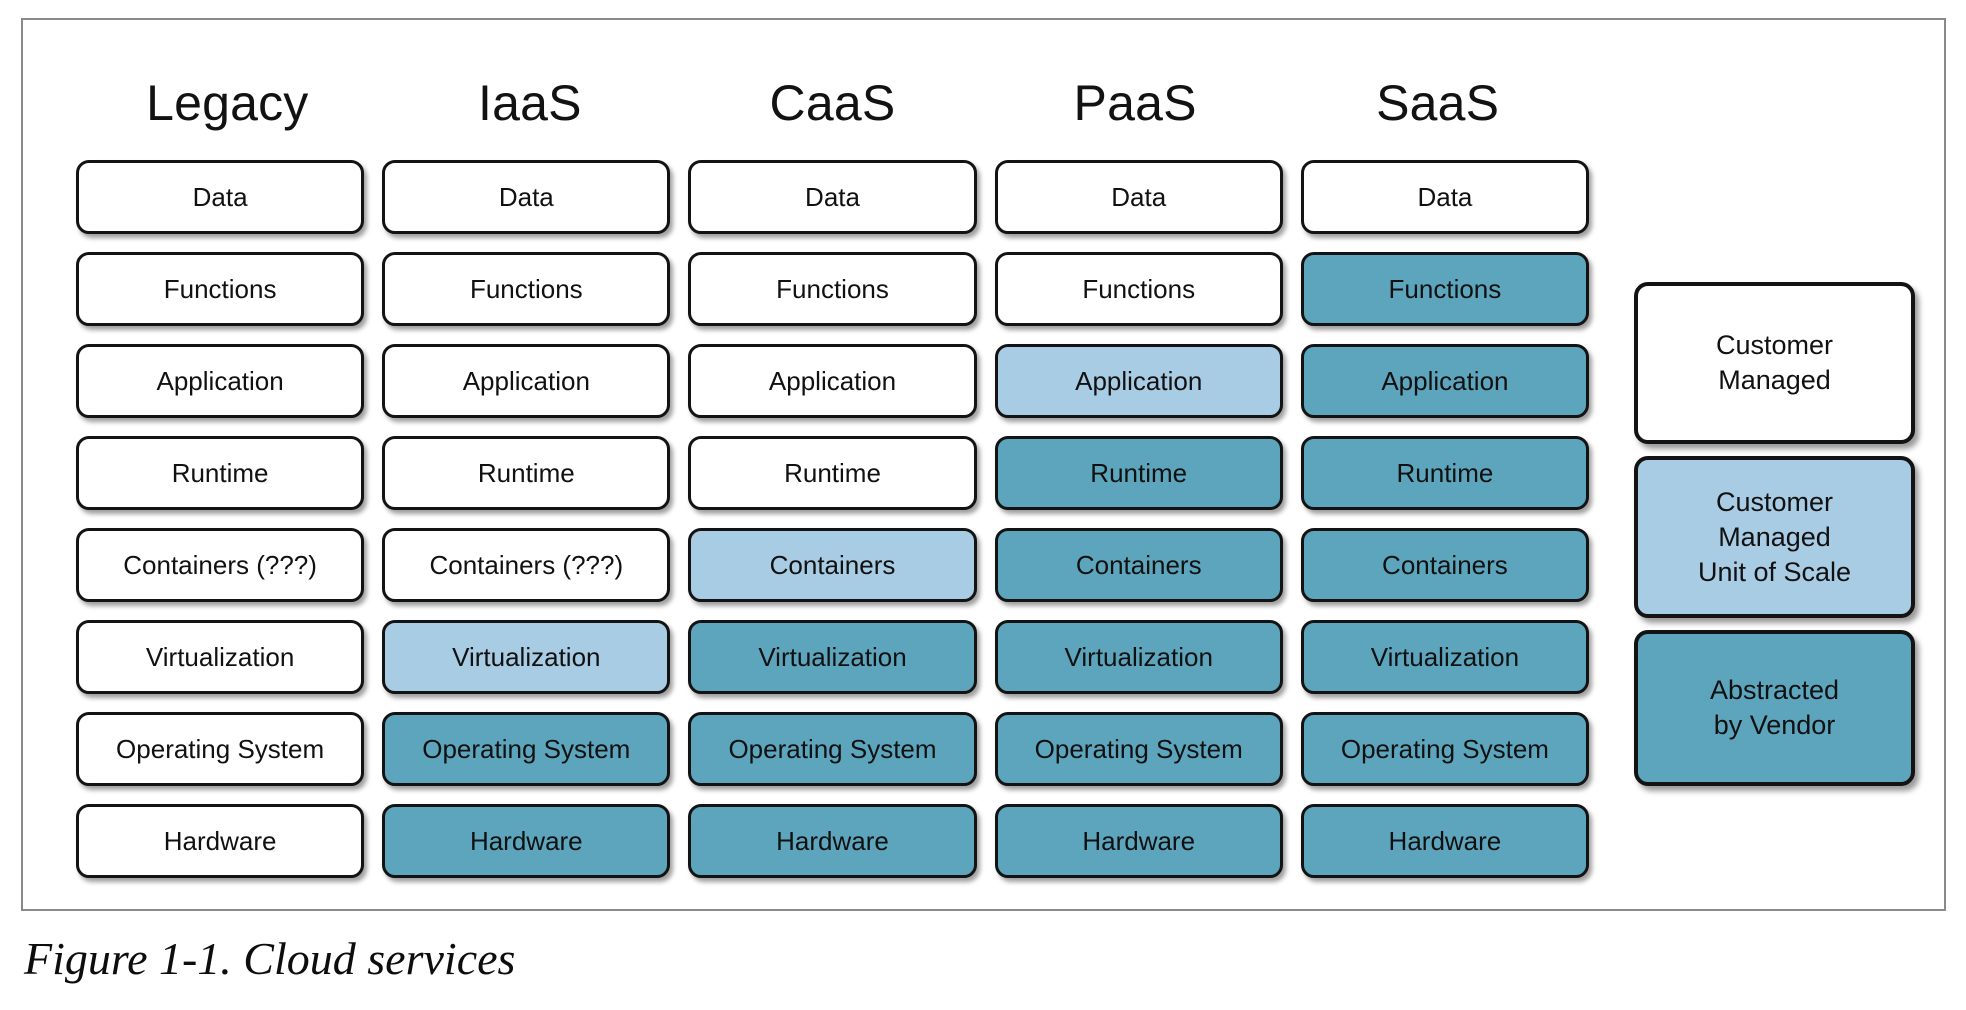 The image size is (1966, 1010). I want to click on stack-cell-saas-operating-system: Operating System, so click(1445, 749).